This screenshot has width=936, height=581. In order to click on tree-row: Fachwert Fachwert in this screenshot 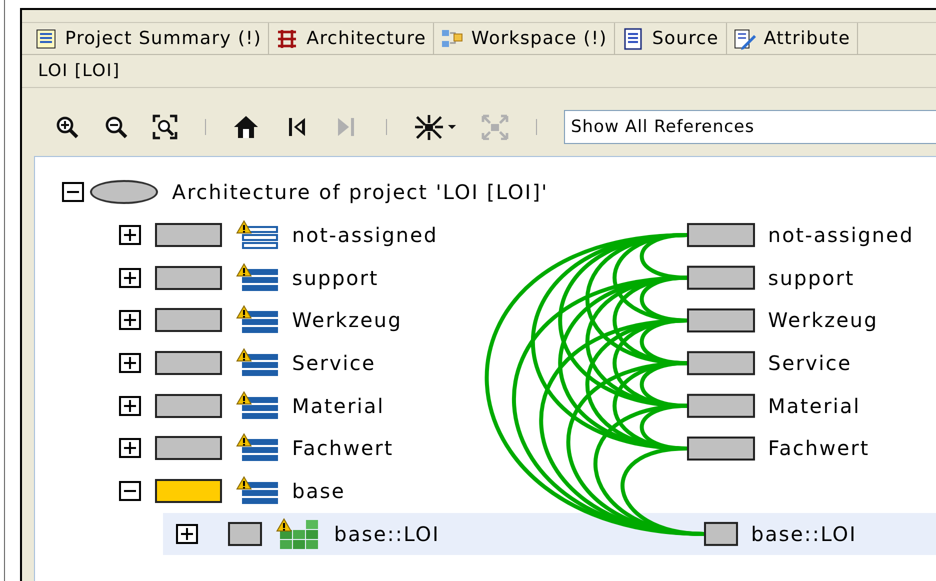, I will do `click(527, 448)`.